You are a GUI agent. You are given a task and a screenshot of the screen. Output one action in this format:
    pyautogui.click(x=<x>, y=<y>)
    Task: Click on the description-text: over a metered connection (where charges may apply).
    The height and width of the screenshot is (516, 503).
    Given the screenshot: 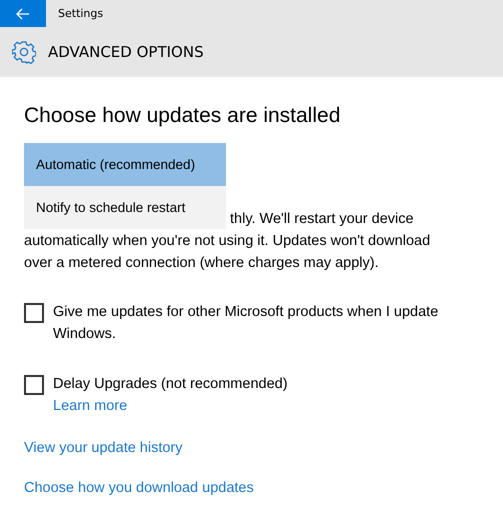 What is the action you would take?
    pyautogui.click(x=201, y=263)
    